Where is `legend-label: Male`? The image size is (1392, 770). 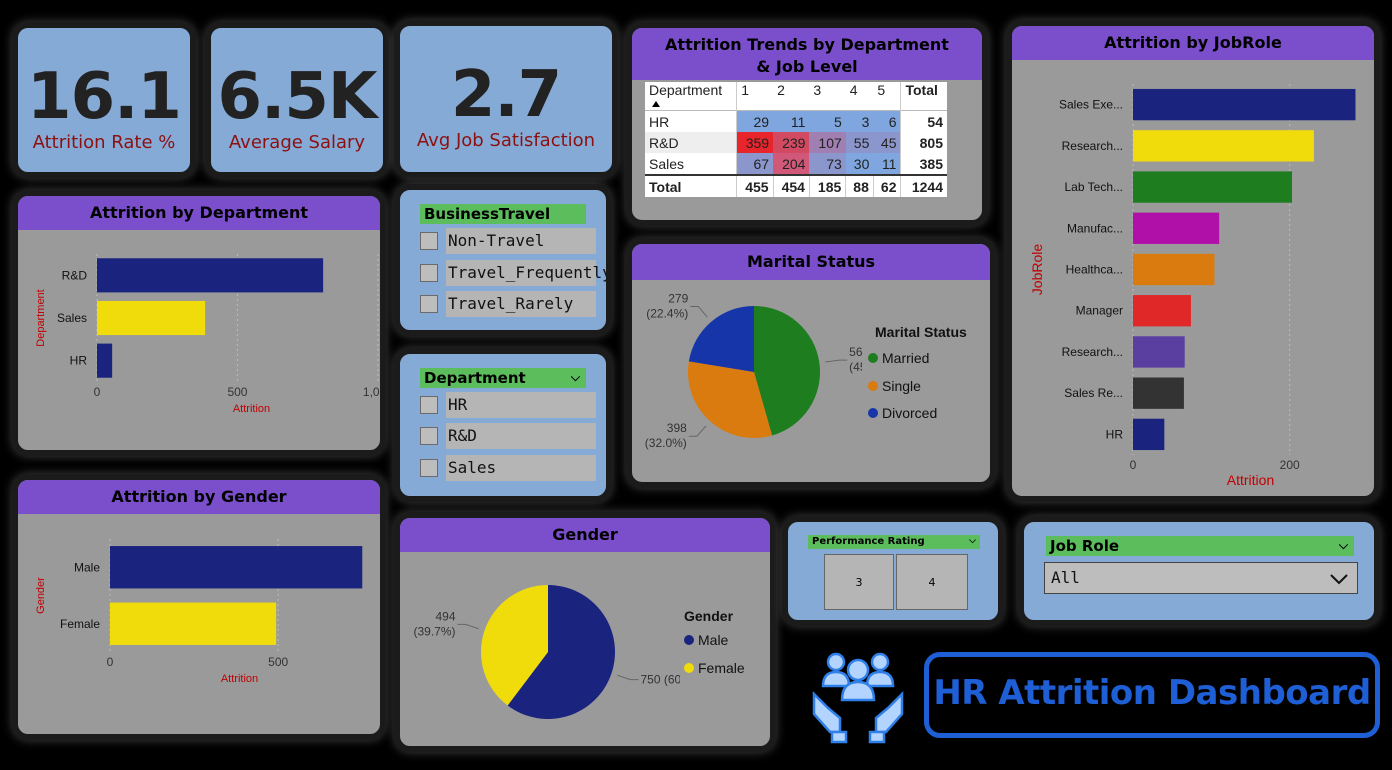
legend-label: Male is located at coordinates (713, 640).